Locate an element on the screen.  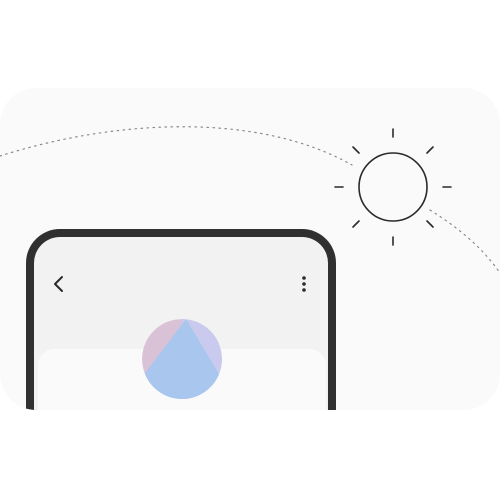
avatar is located at coordinates (182, 359).